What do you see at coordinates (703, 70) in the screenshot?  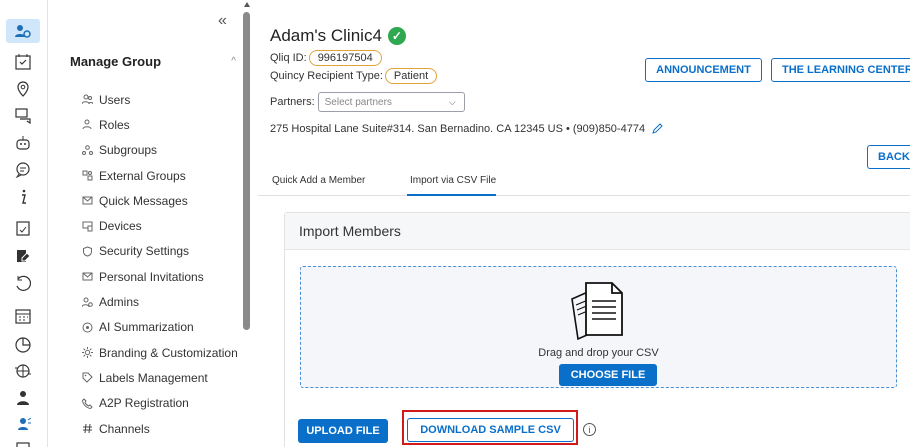 I see `announcement-button: ANNOUNCEMENT` at bounding box center [703, 70].